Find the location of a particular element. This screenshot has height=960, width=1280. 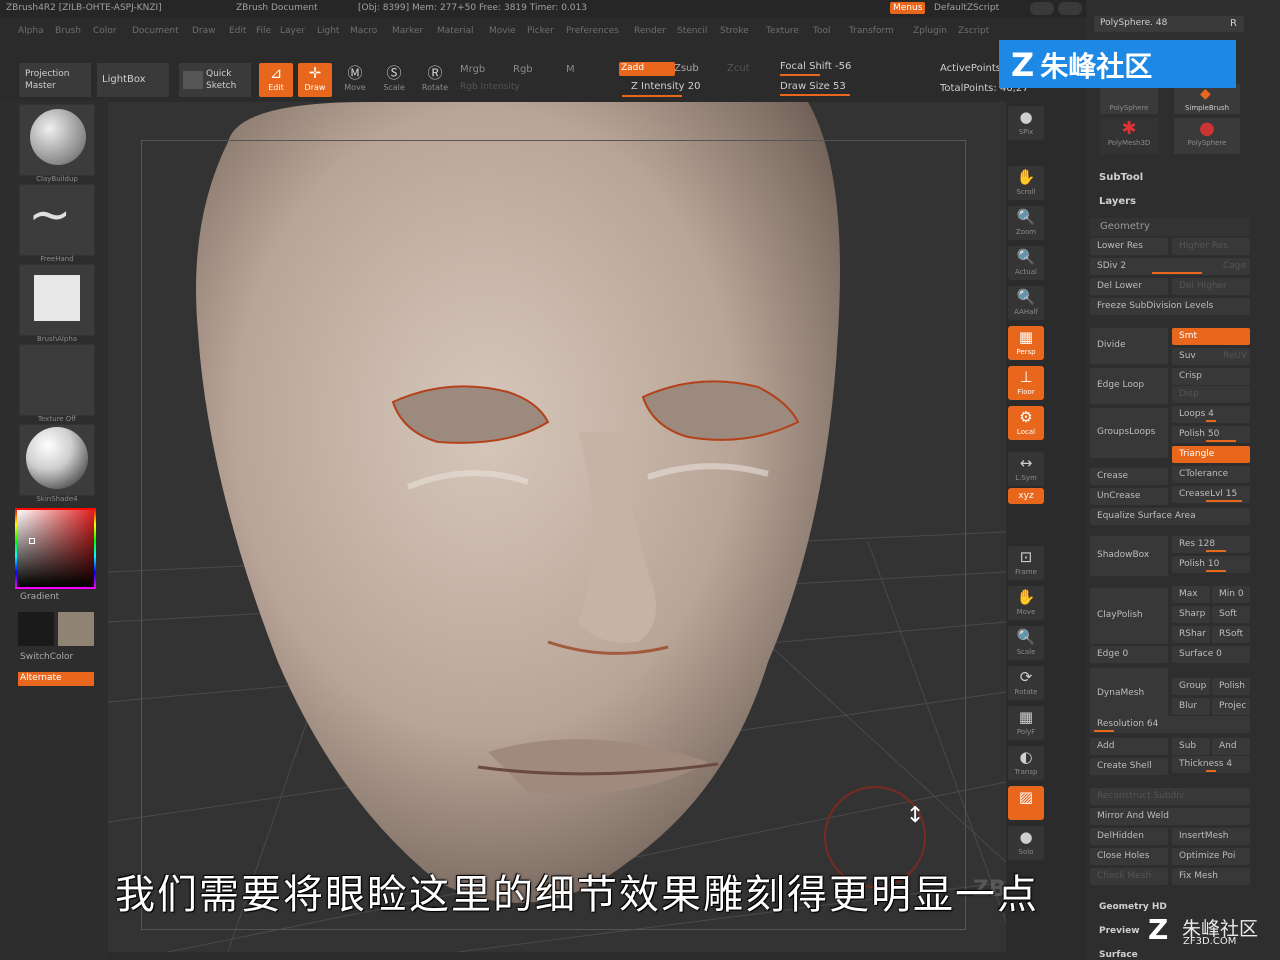

disp-button: Disp is located at coordinates (1211, 394).